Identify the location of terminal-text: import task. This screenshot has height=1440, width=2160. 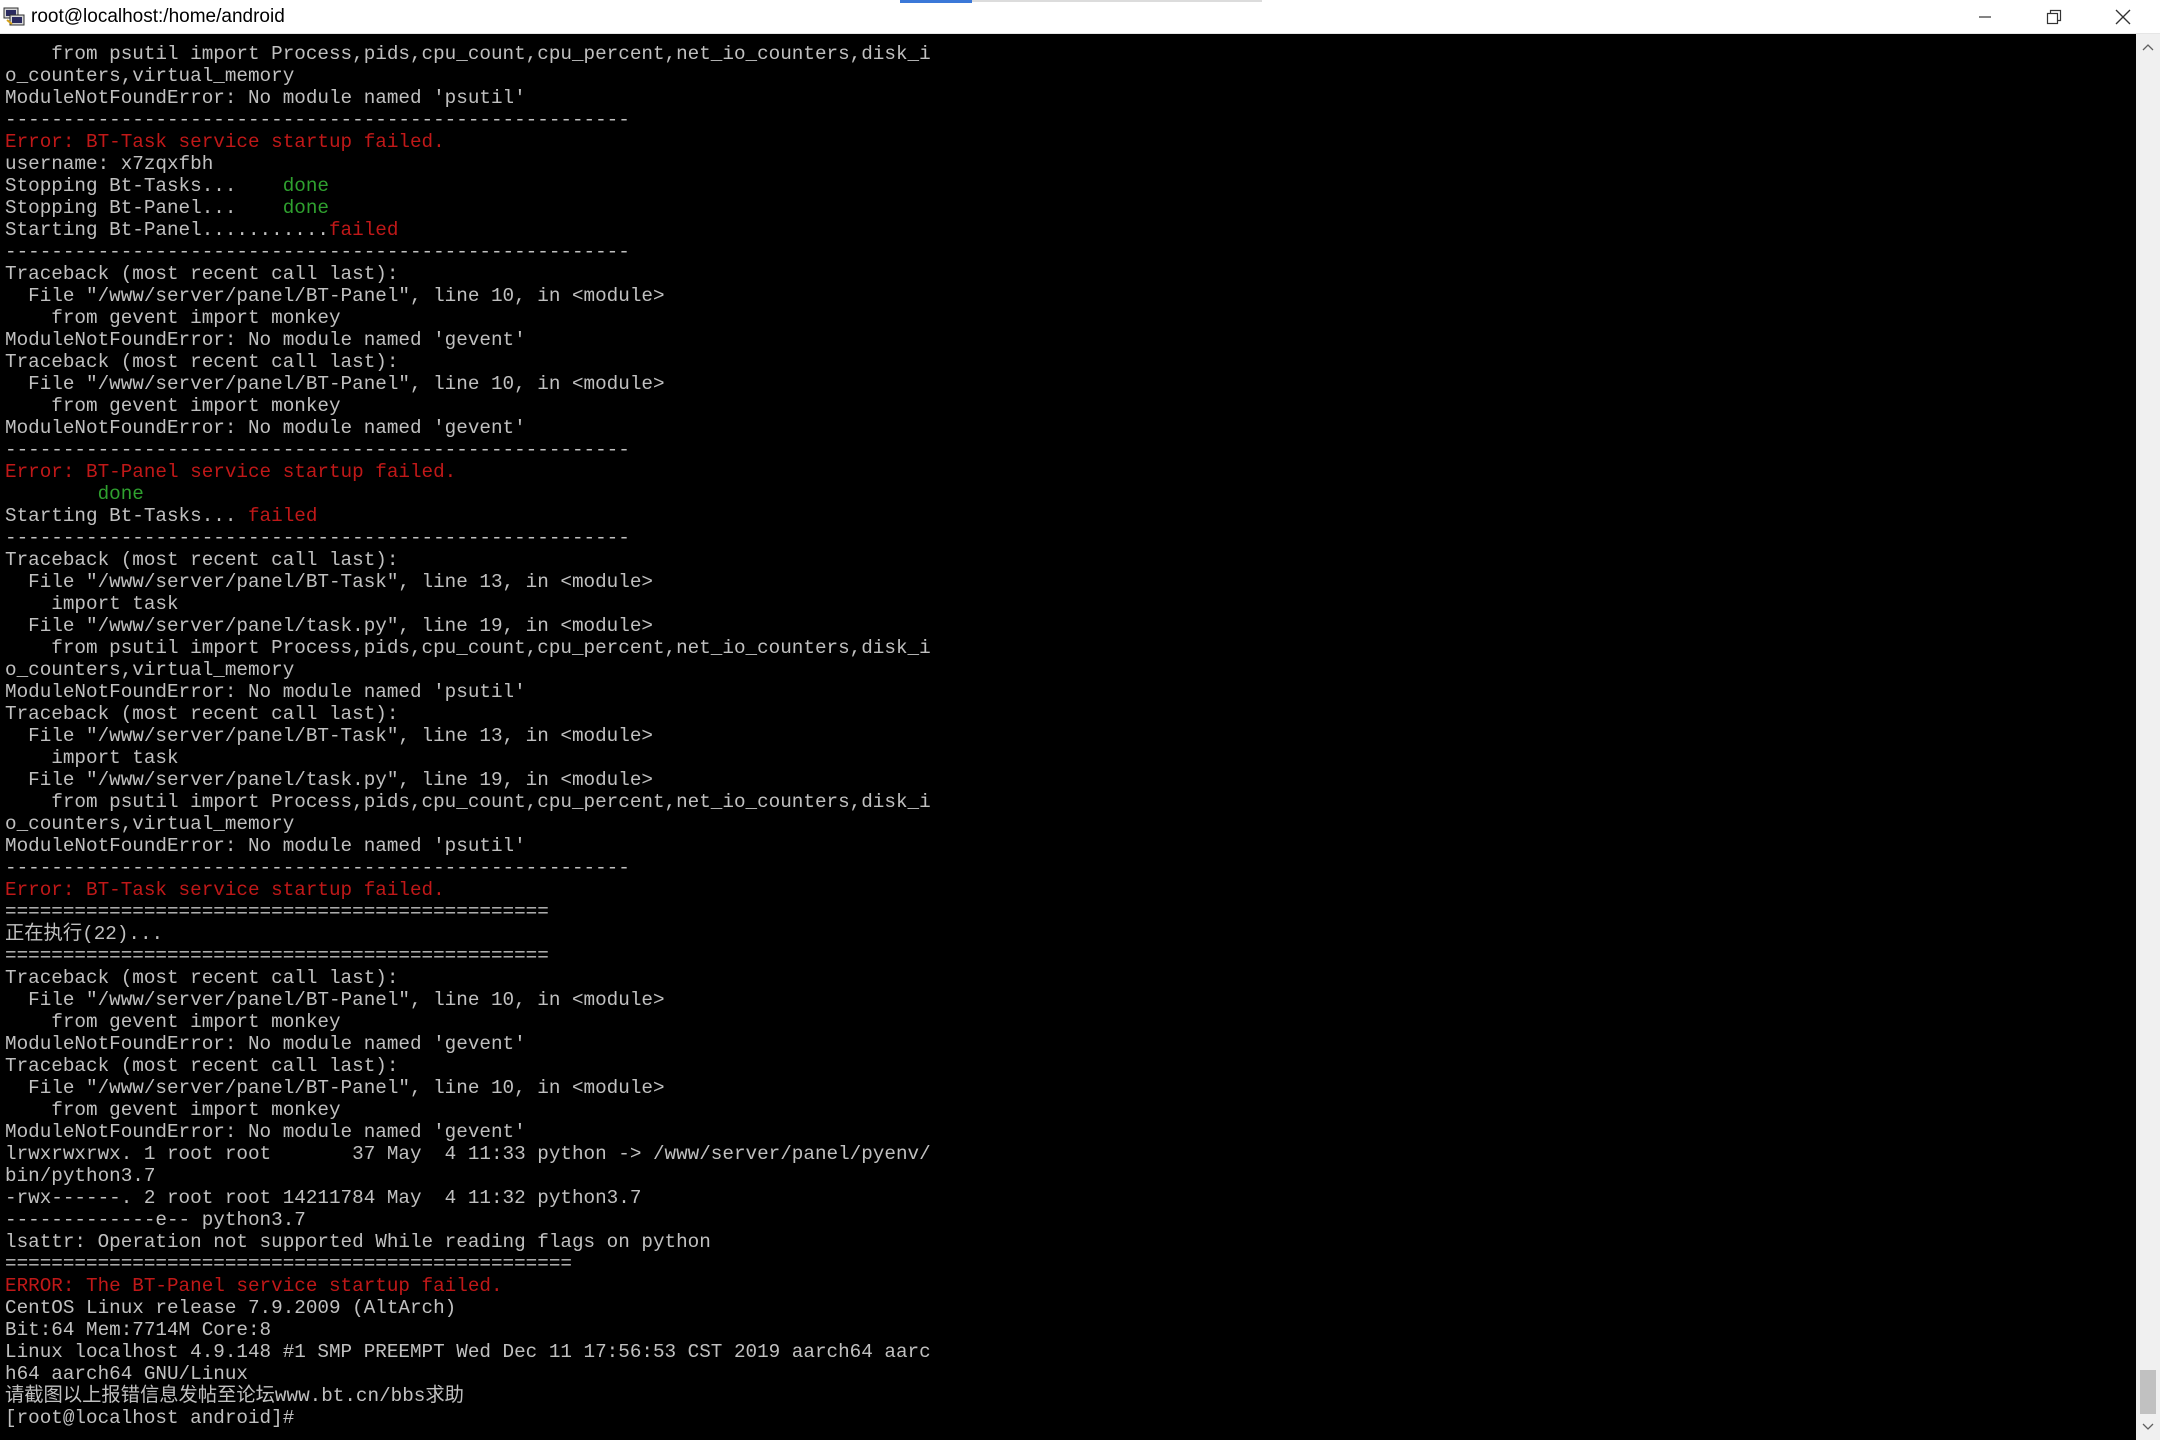
(92, 604).